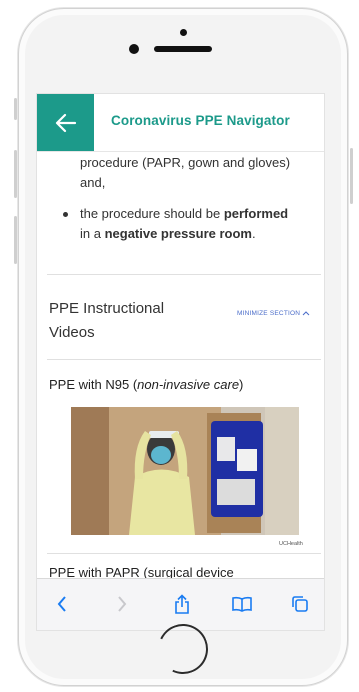 The height and width of the screenshot is (692, 359). I want to click on forward-nav-button, so click(122, 604).